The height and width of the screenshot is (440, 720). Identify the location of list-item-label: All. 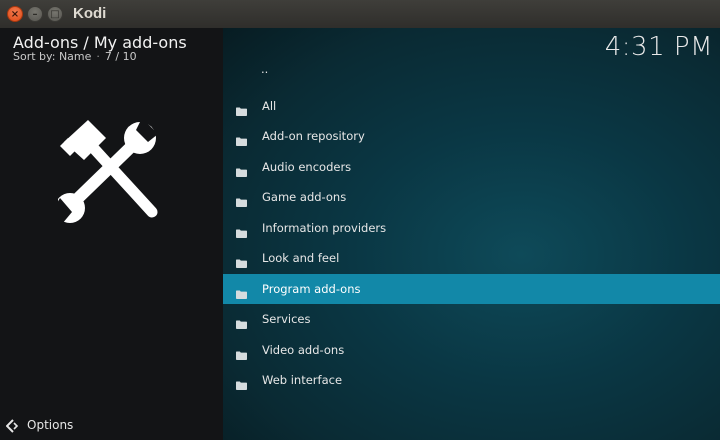
(269, 105).